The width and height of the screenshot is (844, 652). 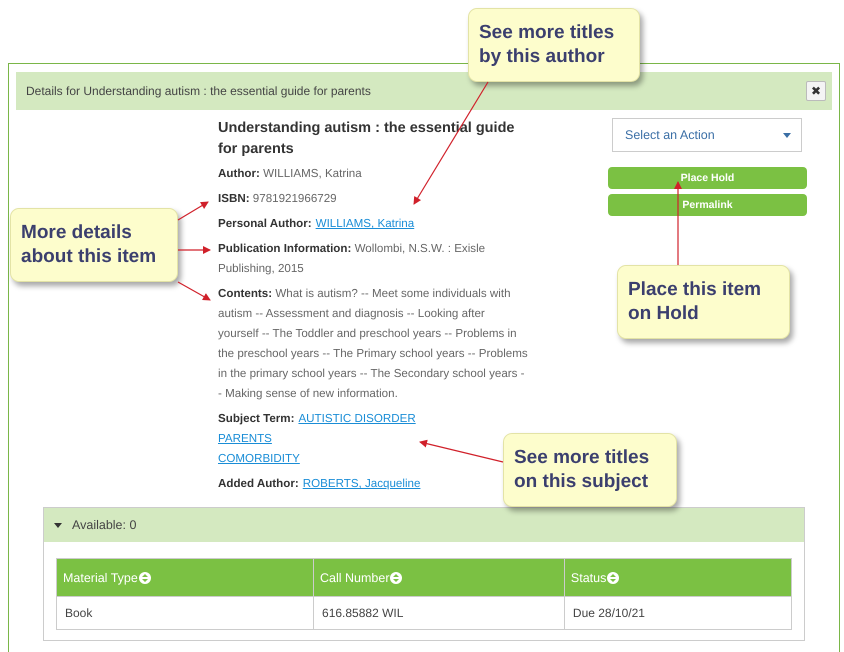 I want to click on dialog-title: Details for Understanding autism : the essential guide for parents, so click(x=198, y=91).